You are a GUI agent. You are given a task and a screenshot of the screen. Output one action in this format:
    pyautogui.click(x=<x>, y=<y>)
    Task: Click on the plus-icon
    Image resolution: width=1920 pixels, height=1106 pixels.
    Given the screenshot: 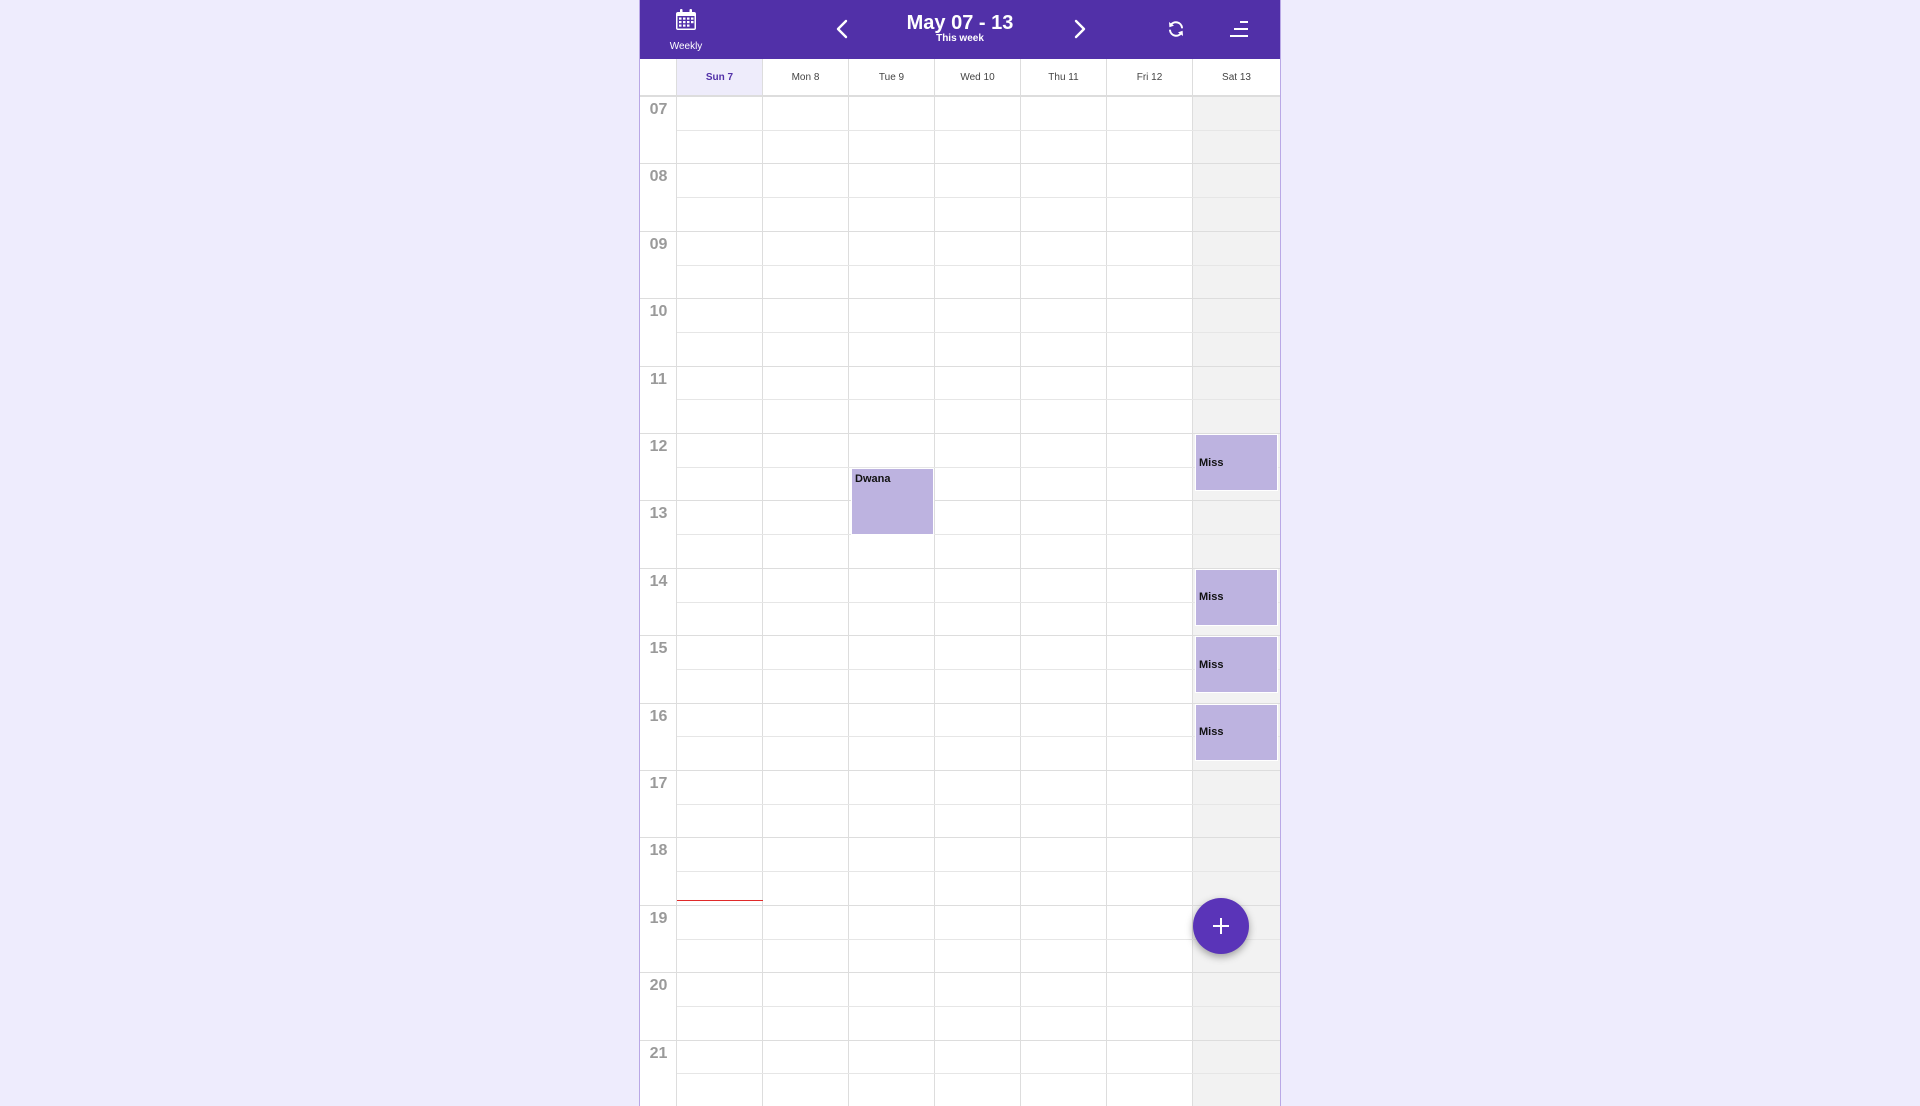 What is the action you would take?
    pyautogui.click(x=1221, y=926)
    